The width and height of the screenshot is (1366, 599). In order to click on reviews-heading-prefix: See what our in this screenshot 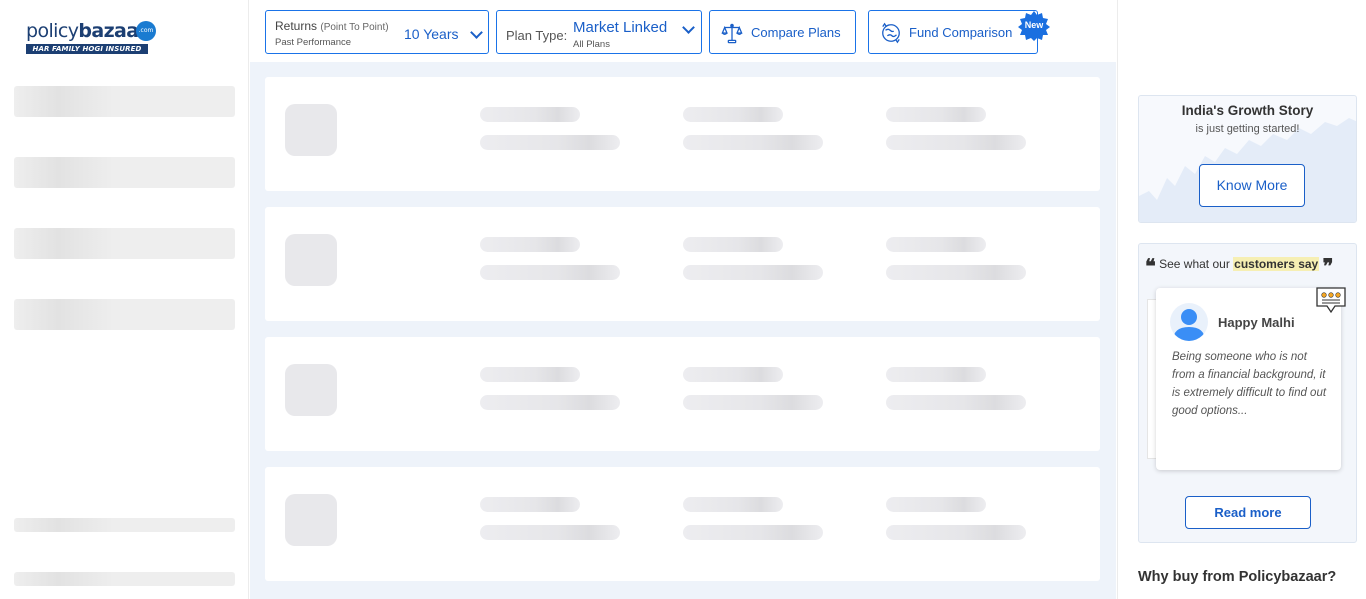, I will do `click(1194, 264)`.